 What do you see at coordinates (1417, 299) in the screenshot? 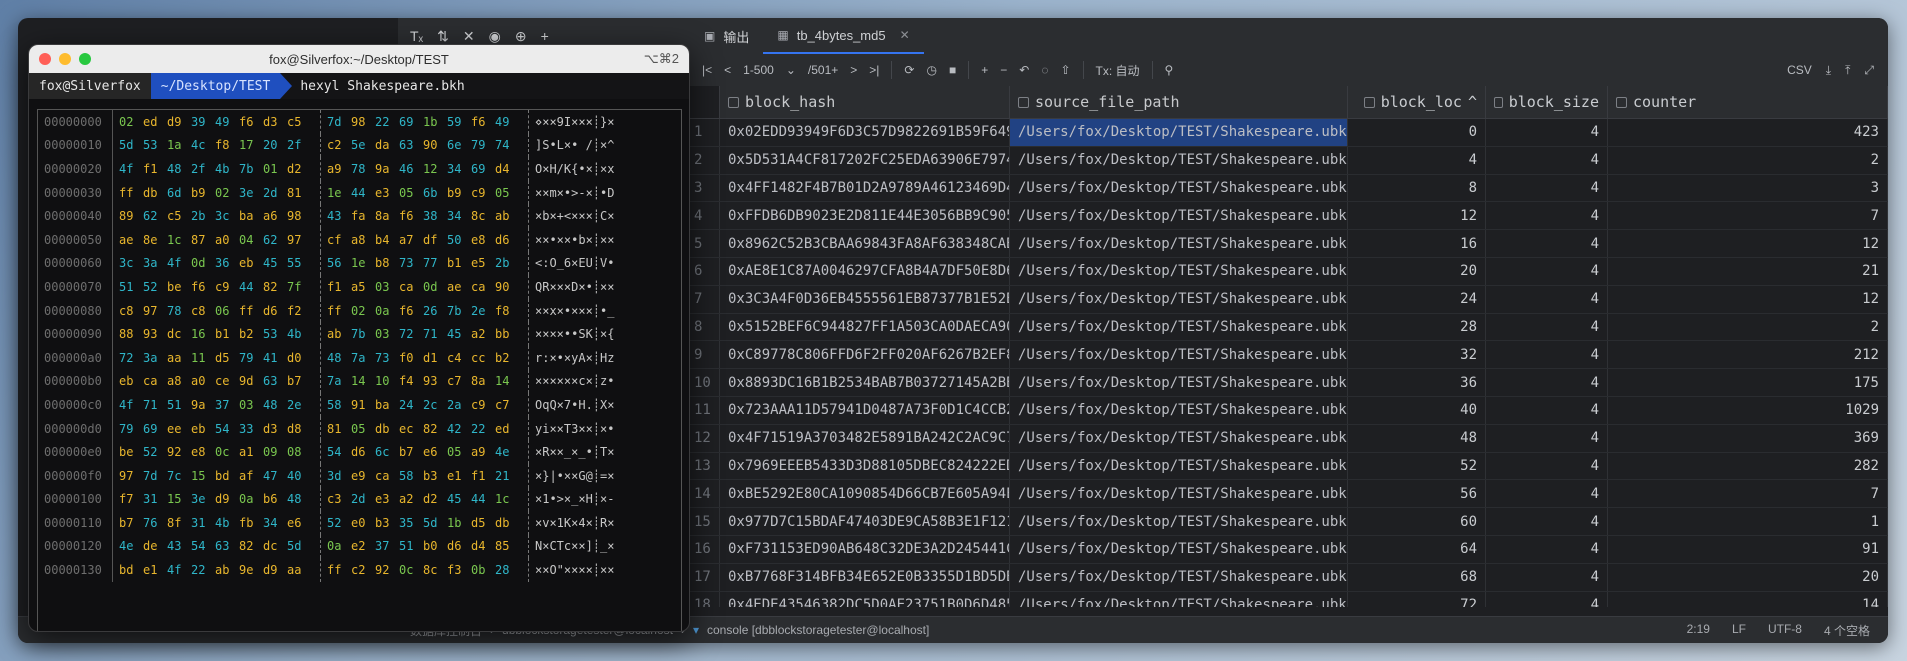
I see `cell-block-loc: 24` at bounding box center [1417, 299].